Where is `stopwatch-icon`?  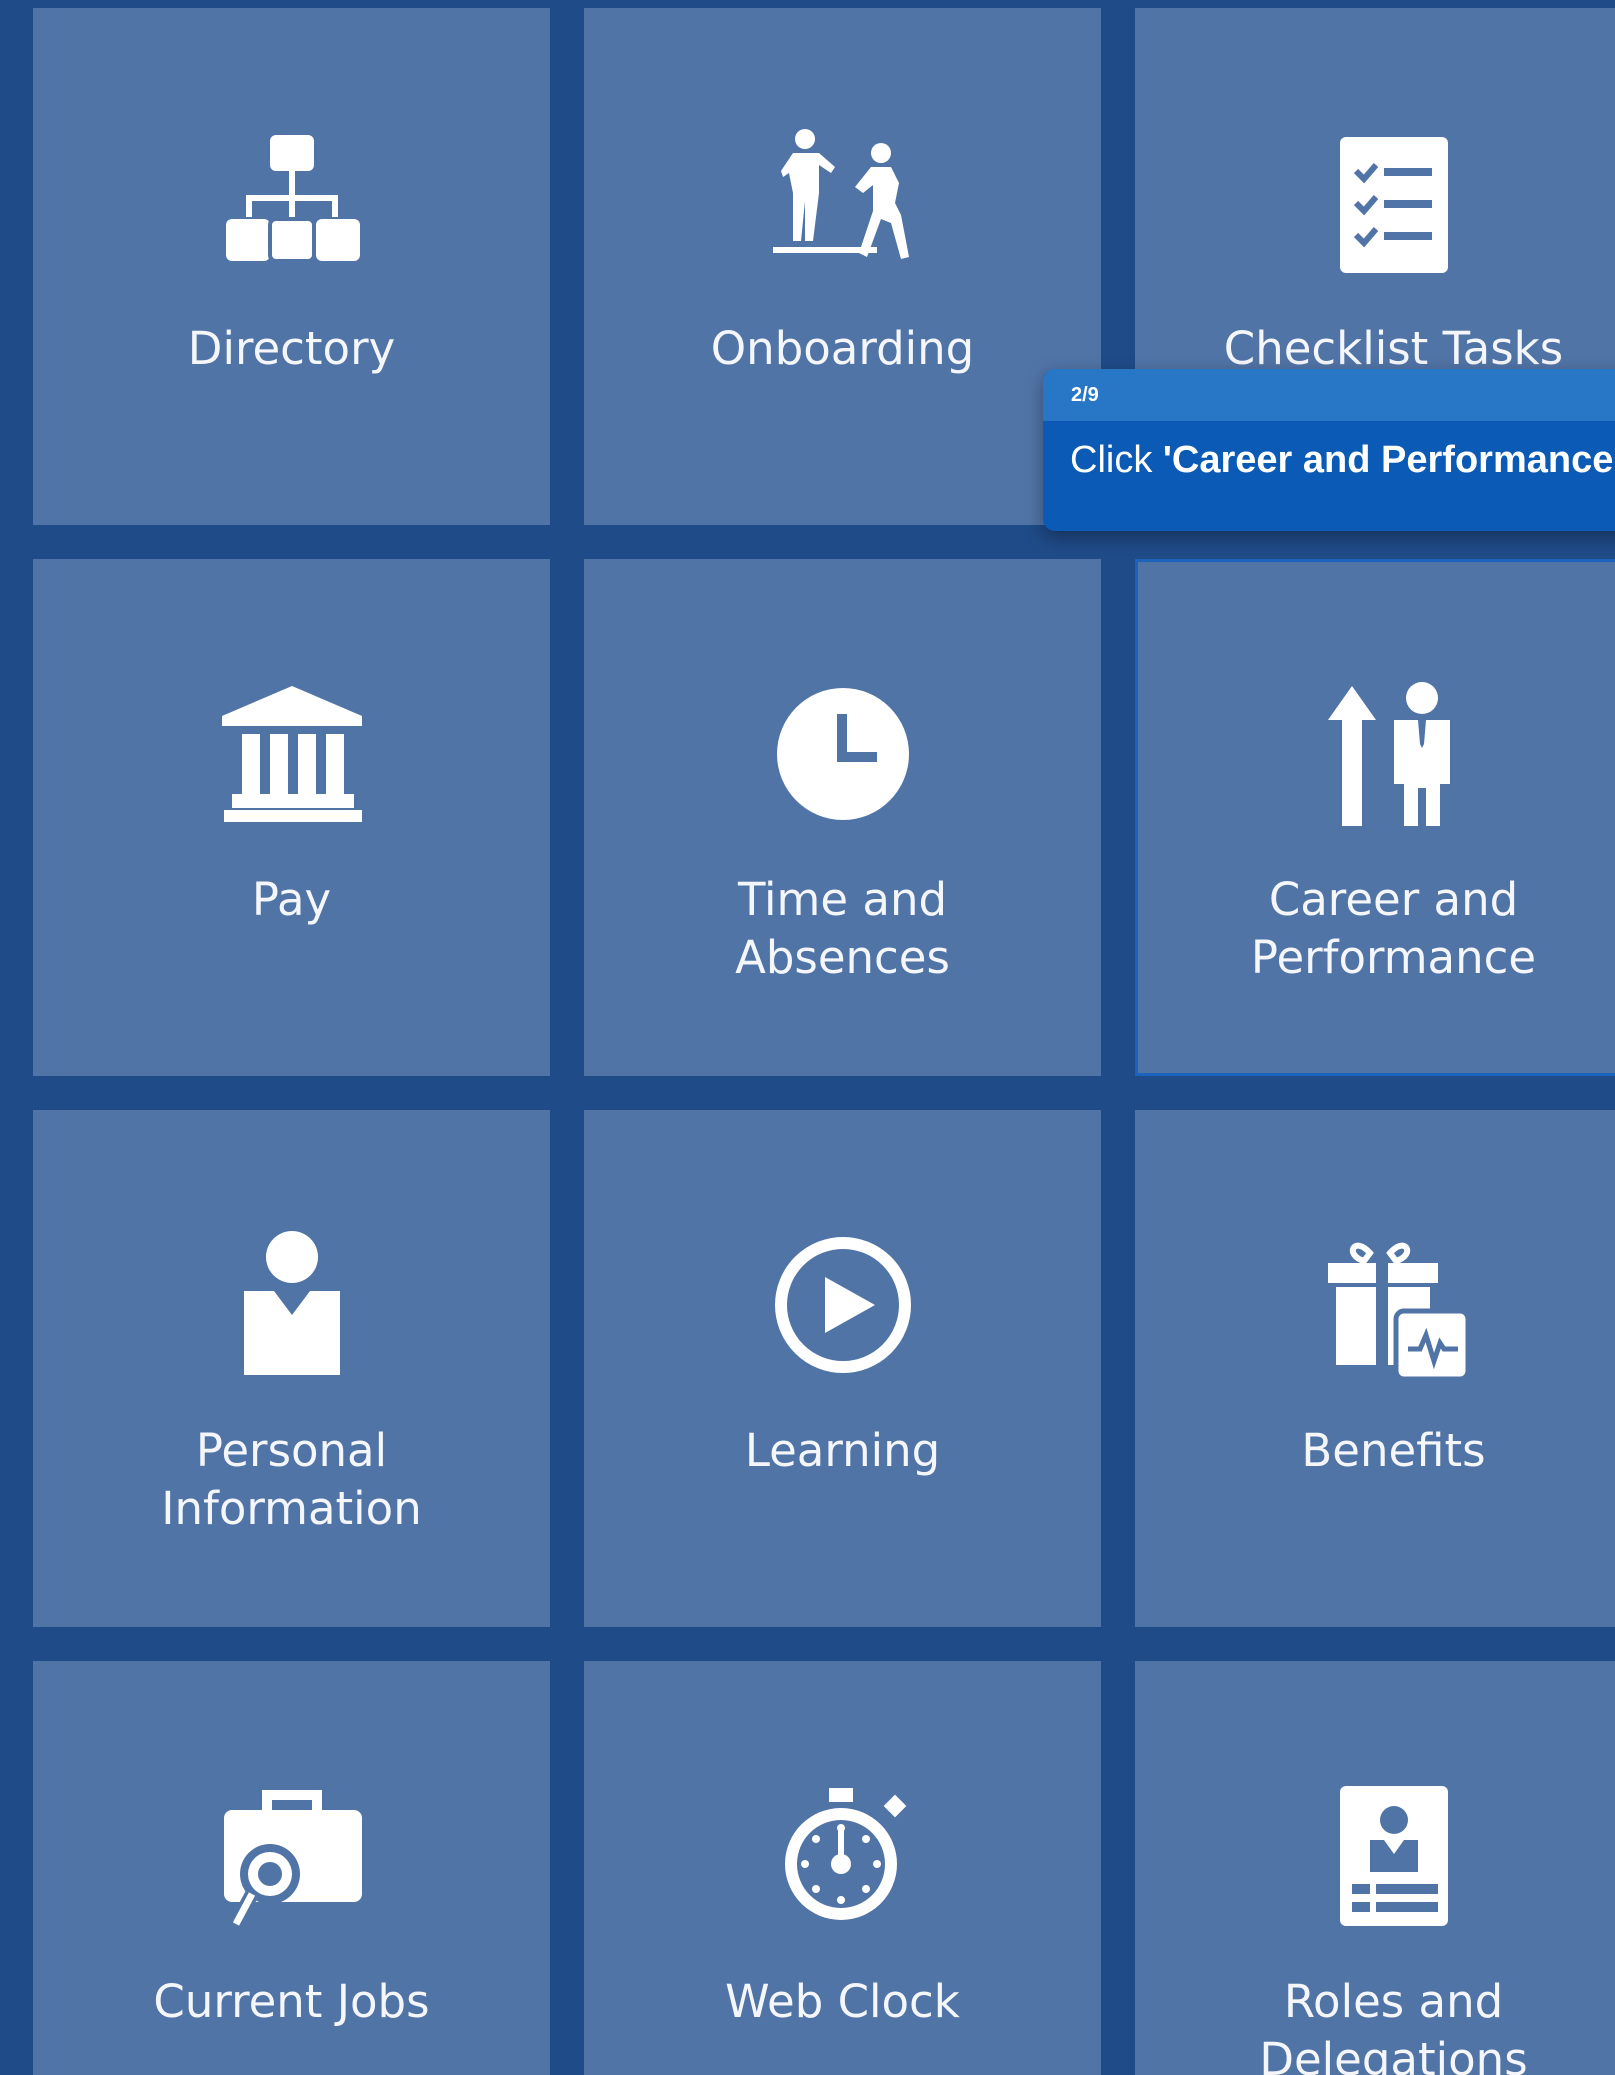
stopwatch-icon is located at coordinates (843, 1856).